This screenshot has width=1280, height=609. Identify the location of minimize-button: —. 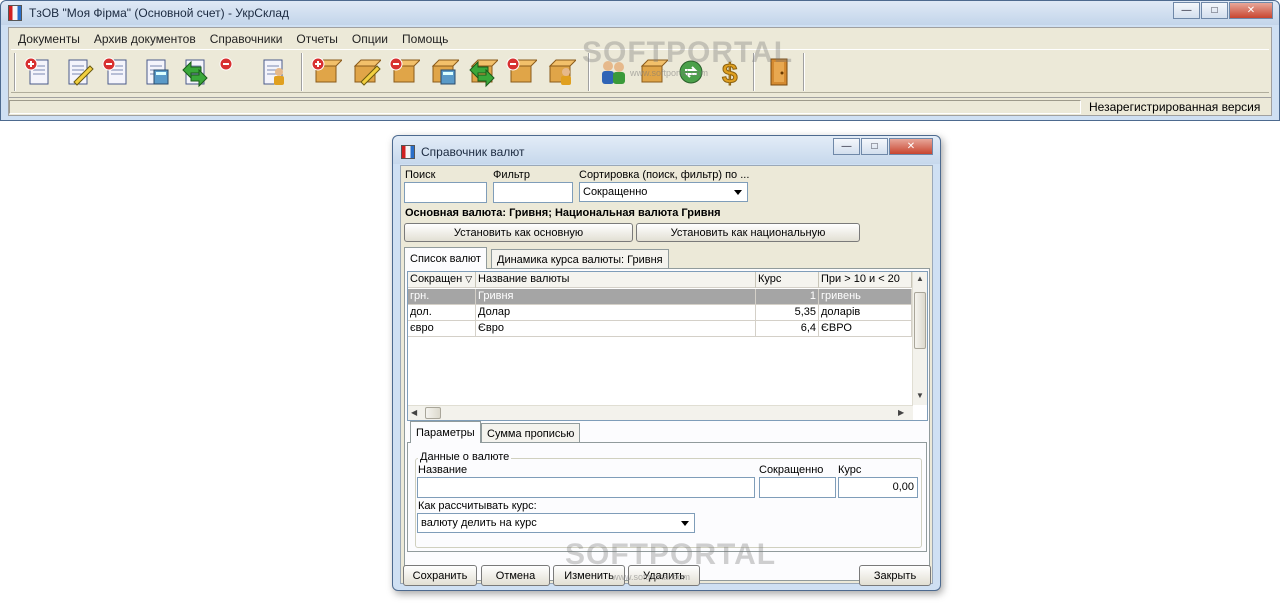
(1186, 10).